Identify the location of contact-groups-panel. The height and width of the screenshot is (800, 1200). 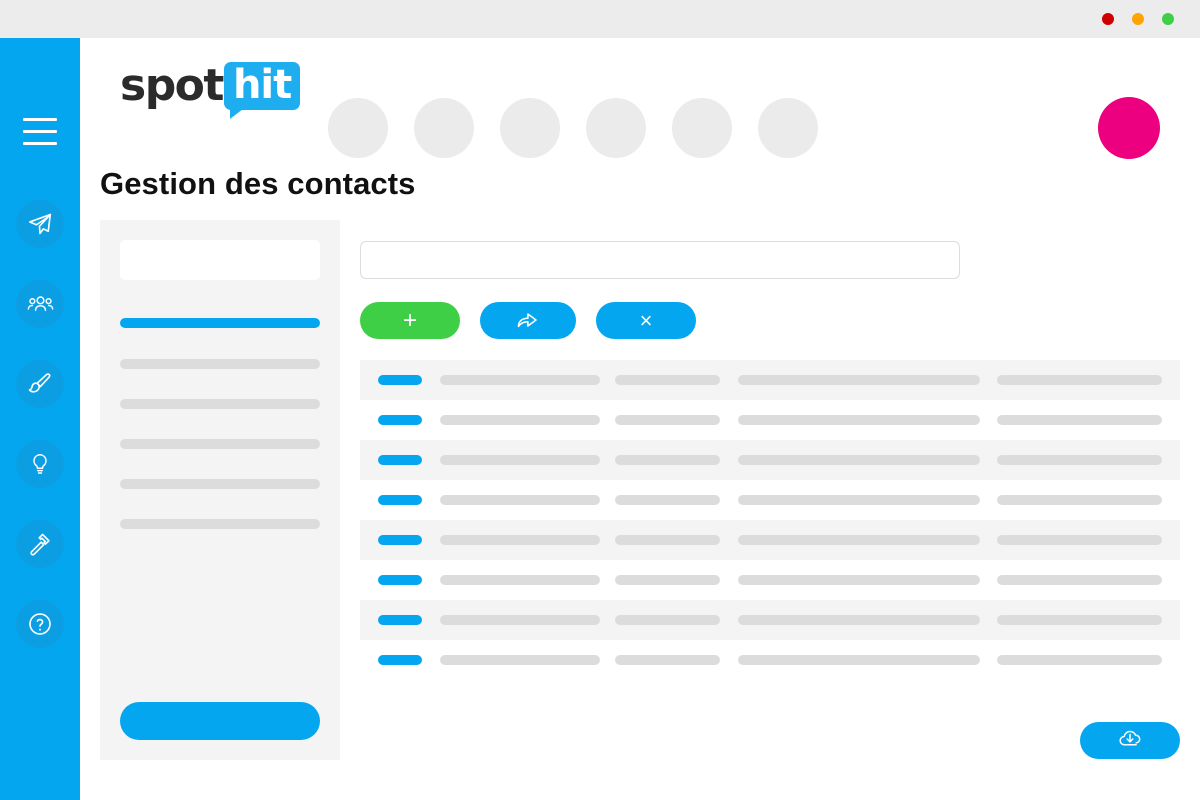
(220, 490).